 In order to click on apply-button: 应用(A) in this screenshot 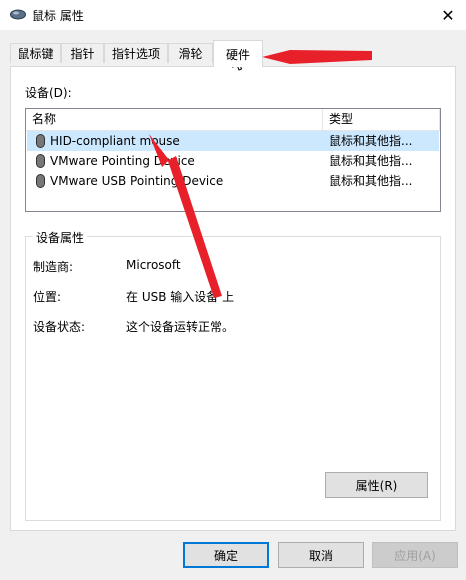, I will do `click(415, 555)`.